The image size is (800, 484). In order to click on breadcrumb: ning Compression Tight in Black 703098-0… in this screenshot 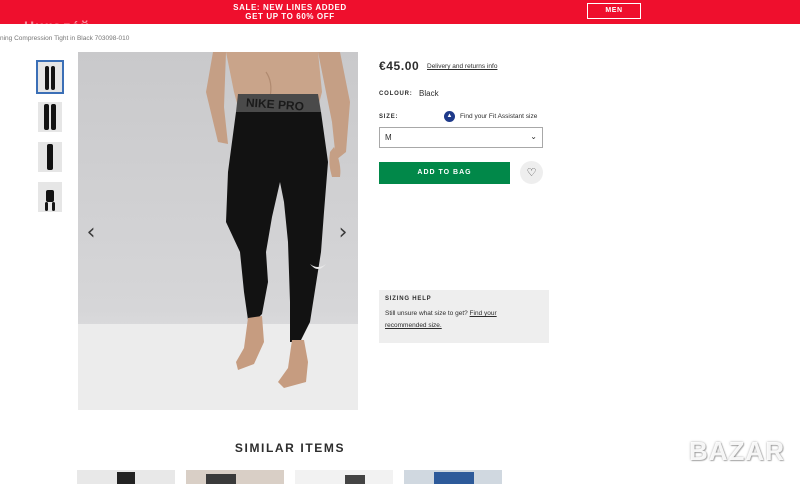, I will do `click(65, 38)`.